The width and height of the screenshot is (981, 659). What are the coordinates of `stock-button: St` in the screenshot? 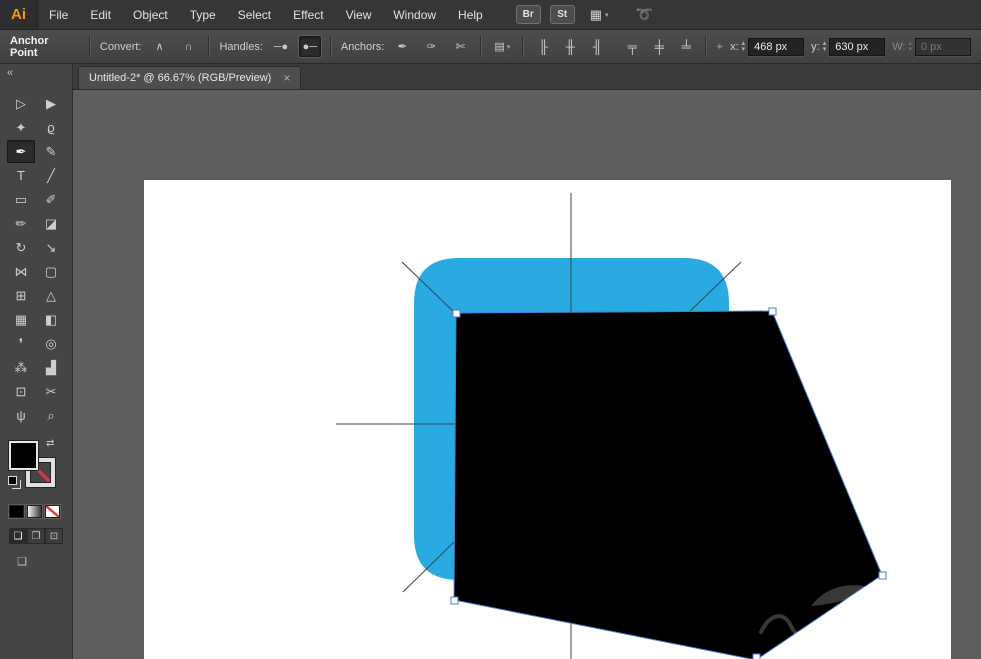 It's located at (562, 14).